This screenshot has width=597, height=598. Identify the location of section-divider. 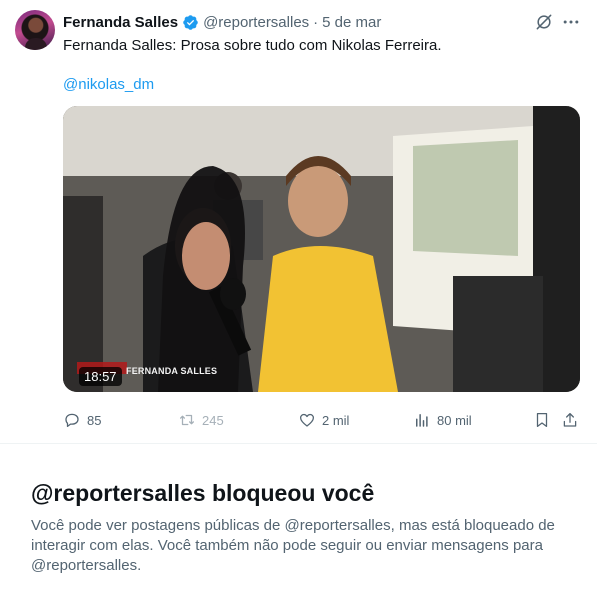
(298, 443).